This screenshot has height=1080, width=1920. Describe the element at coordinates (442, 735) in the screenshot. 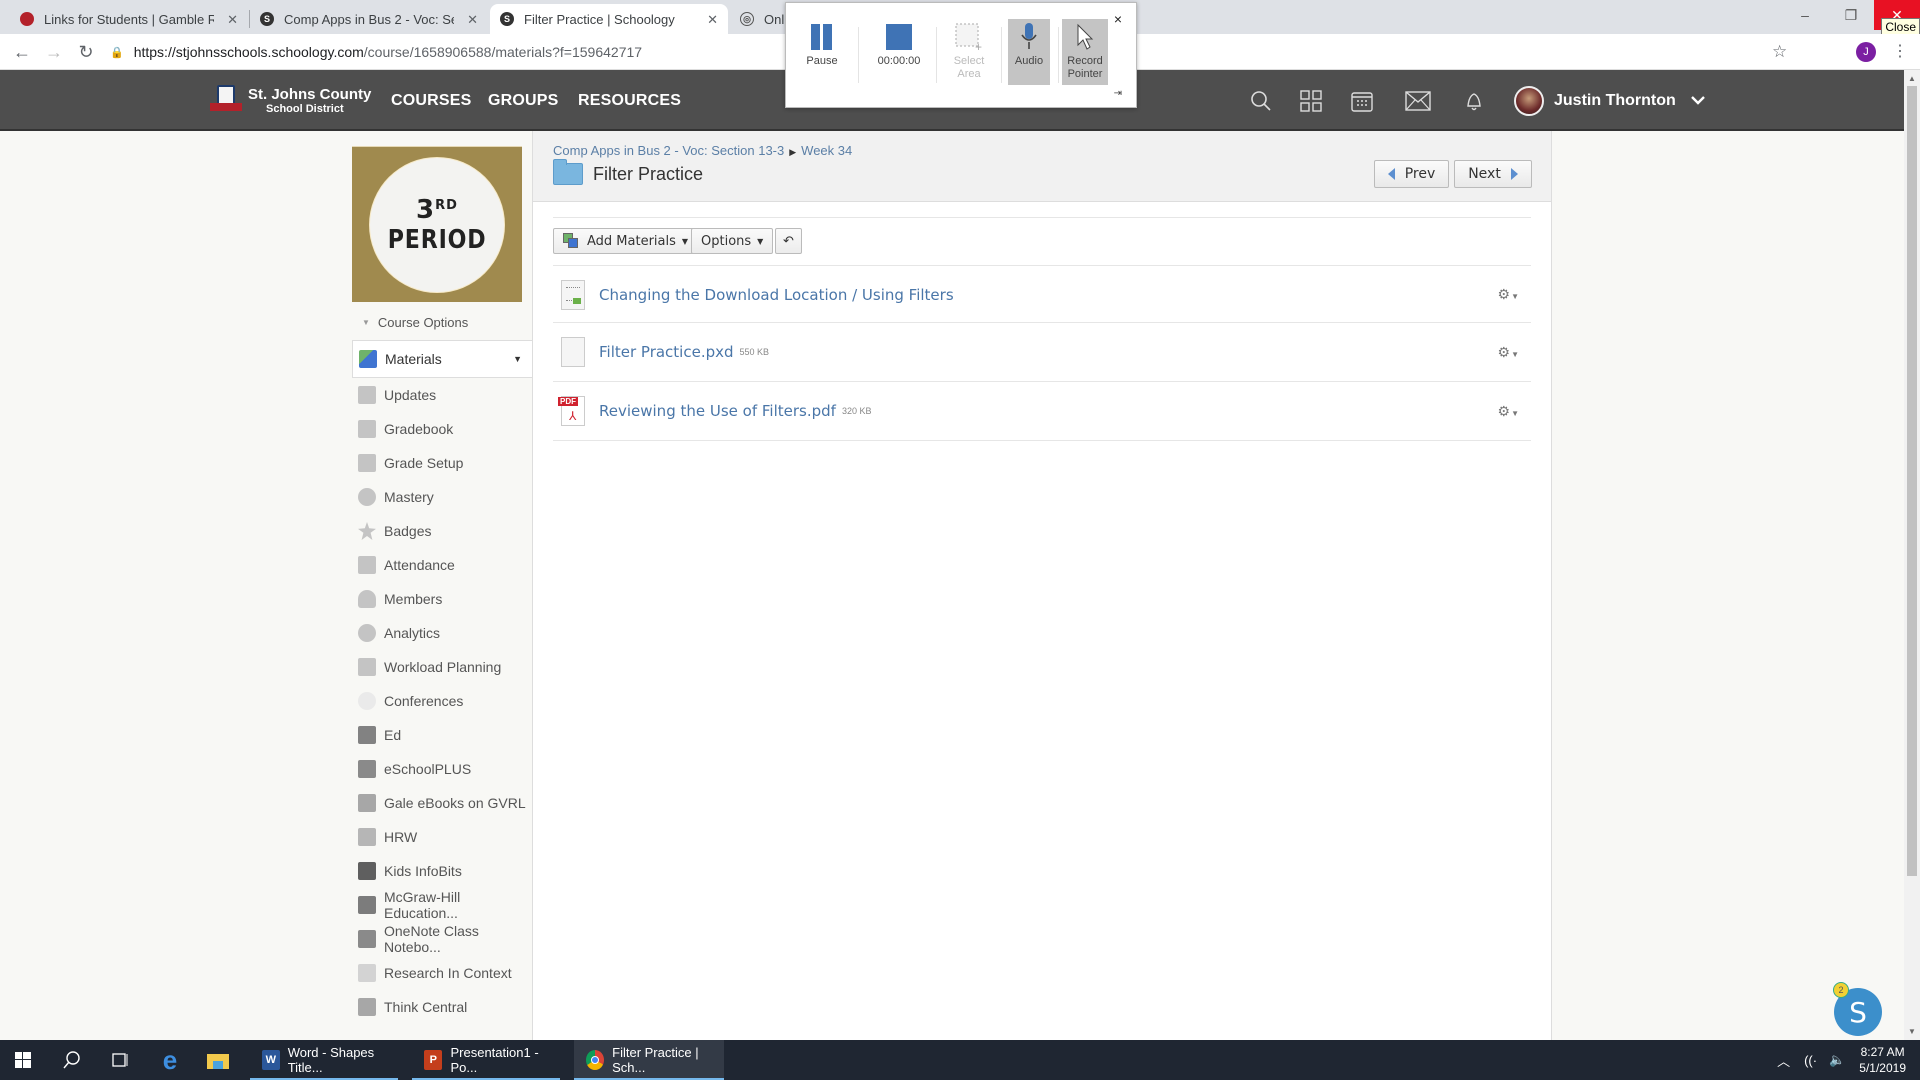

I see `sidebar-item-ed: Ed` at that location.